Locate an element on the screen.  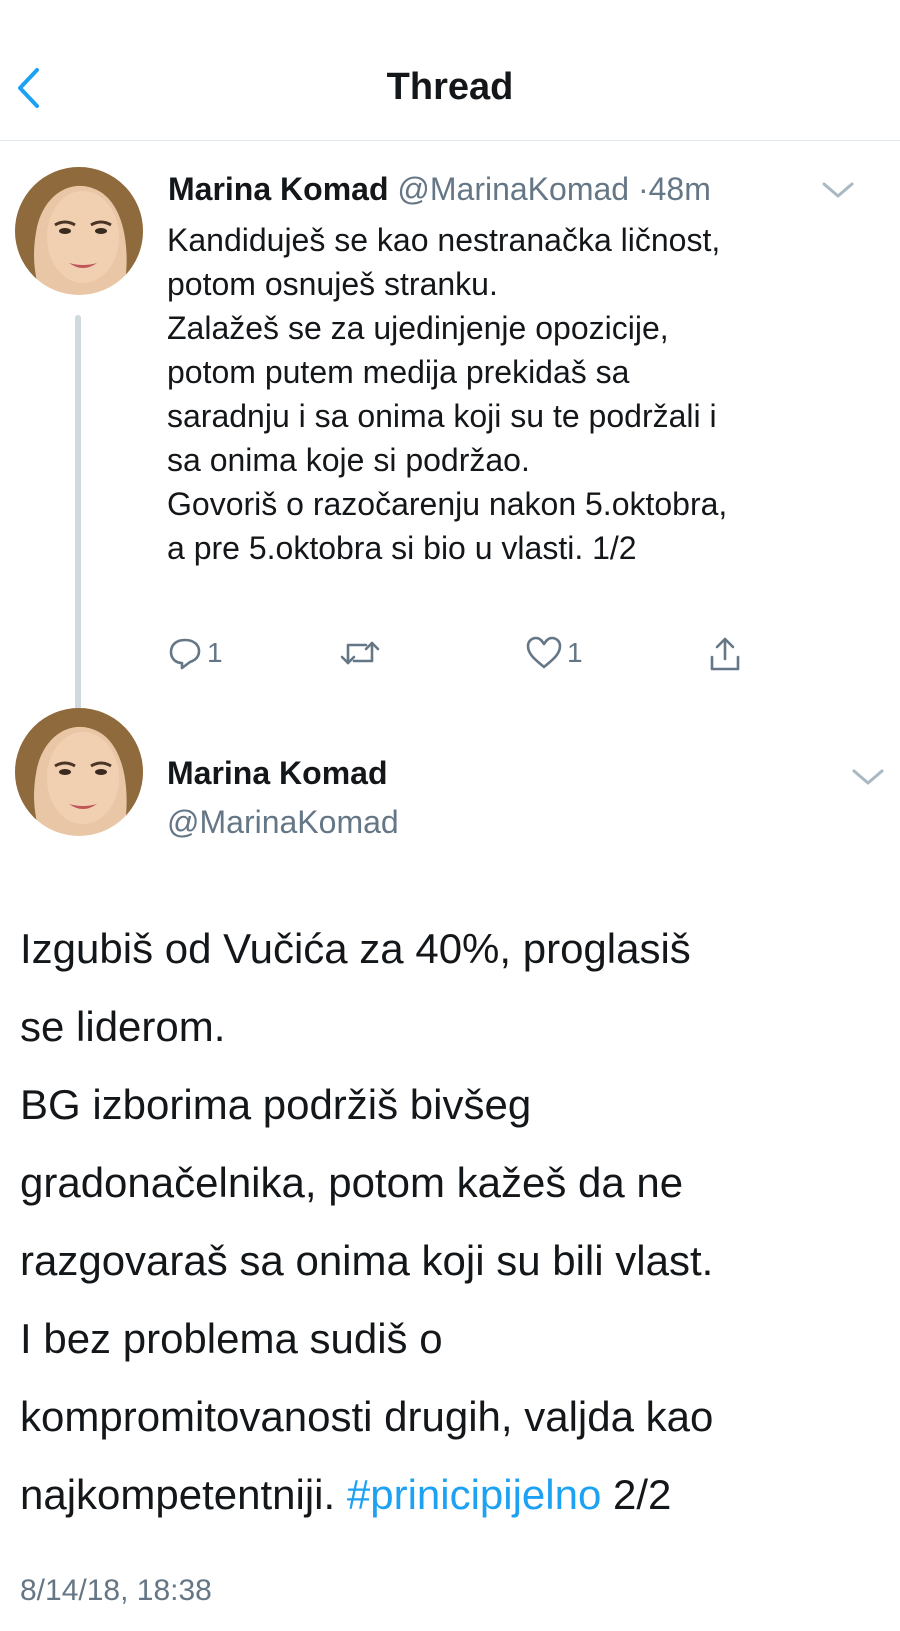
tweet-text-line: a pre 5.oktobra si bio u vlasti. 1/2 is located at coordinates (402, 548).